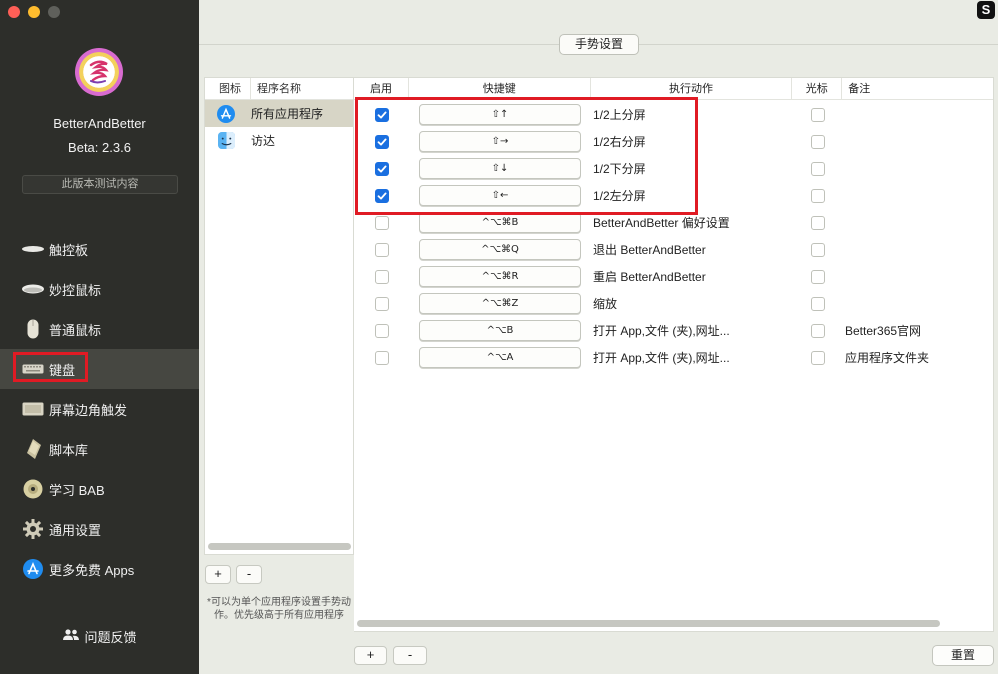 The image size is (998, 674). Describe the element at coordinates (100, 184) in the screenshot. I see `beta-notes-button: 此版本测试内容` at that location.